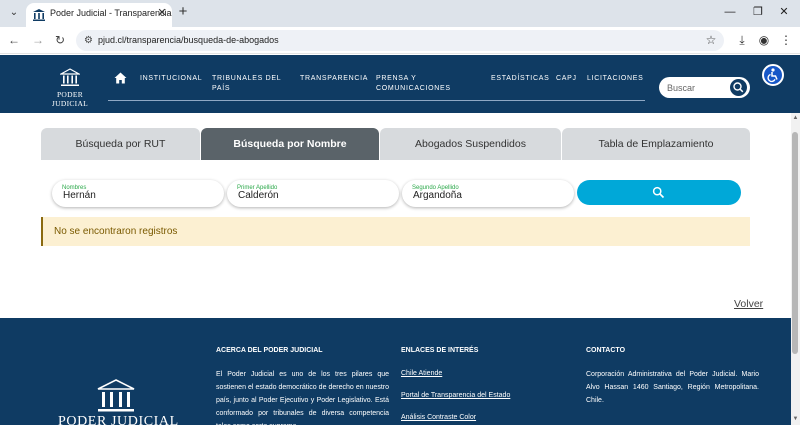 This screenshot has height=425, width=800. I want to click on download-icon: ⤓, so click(742, 40).